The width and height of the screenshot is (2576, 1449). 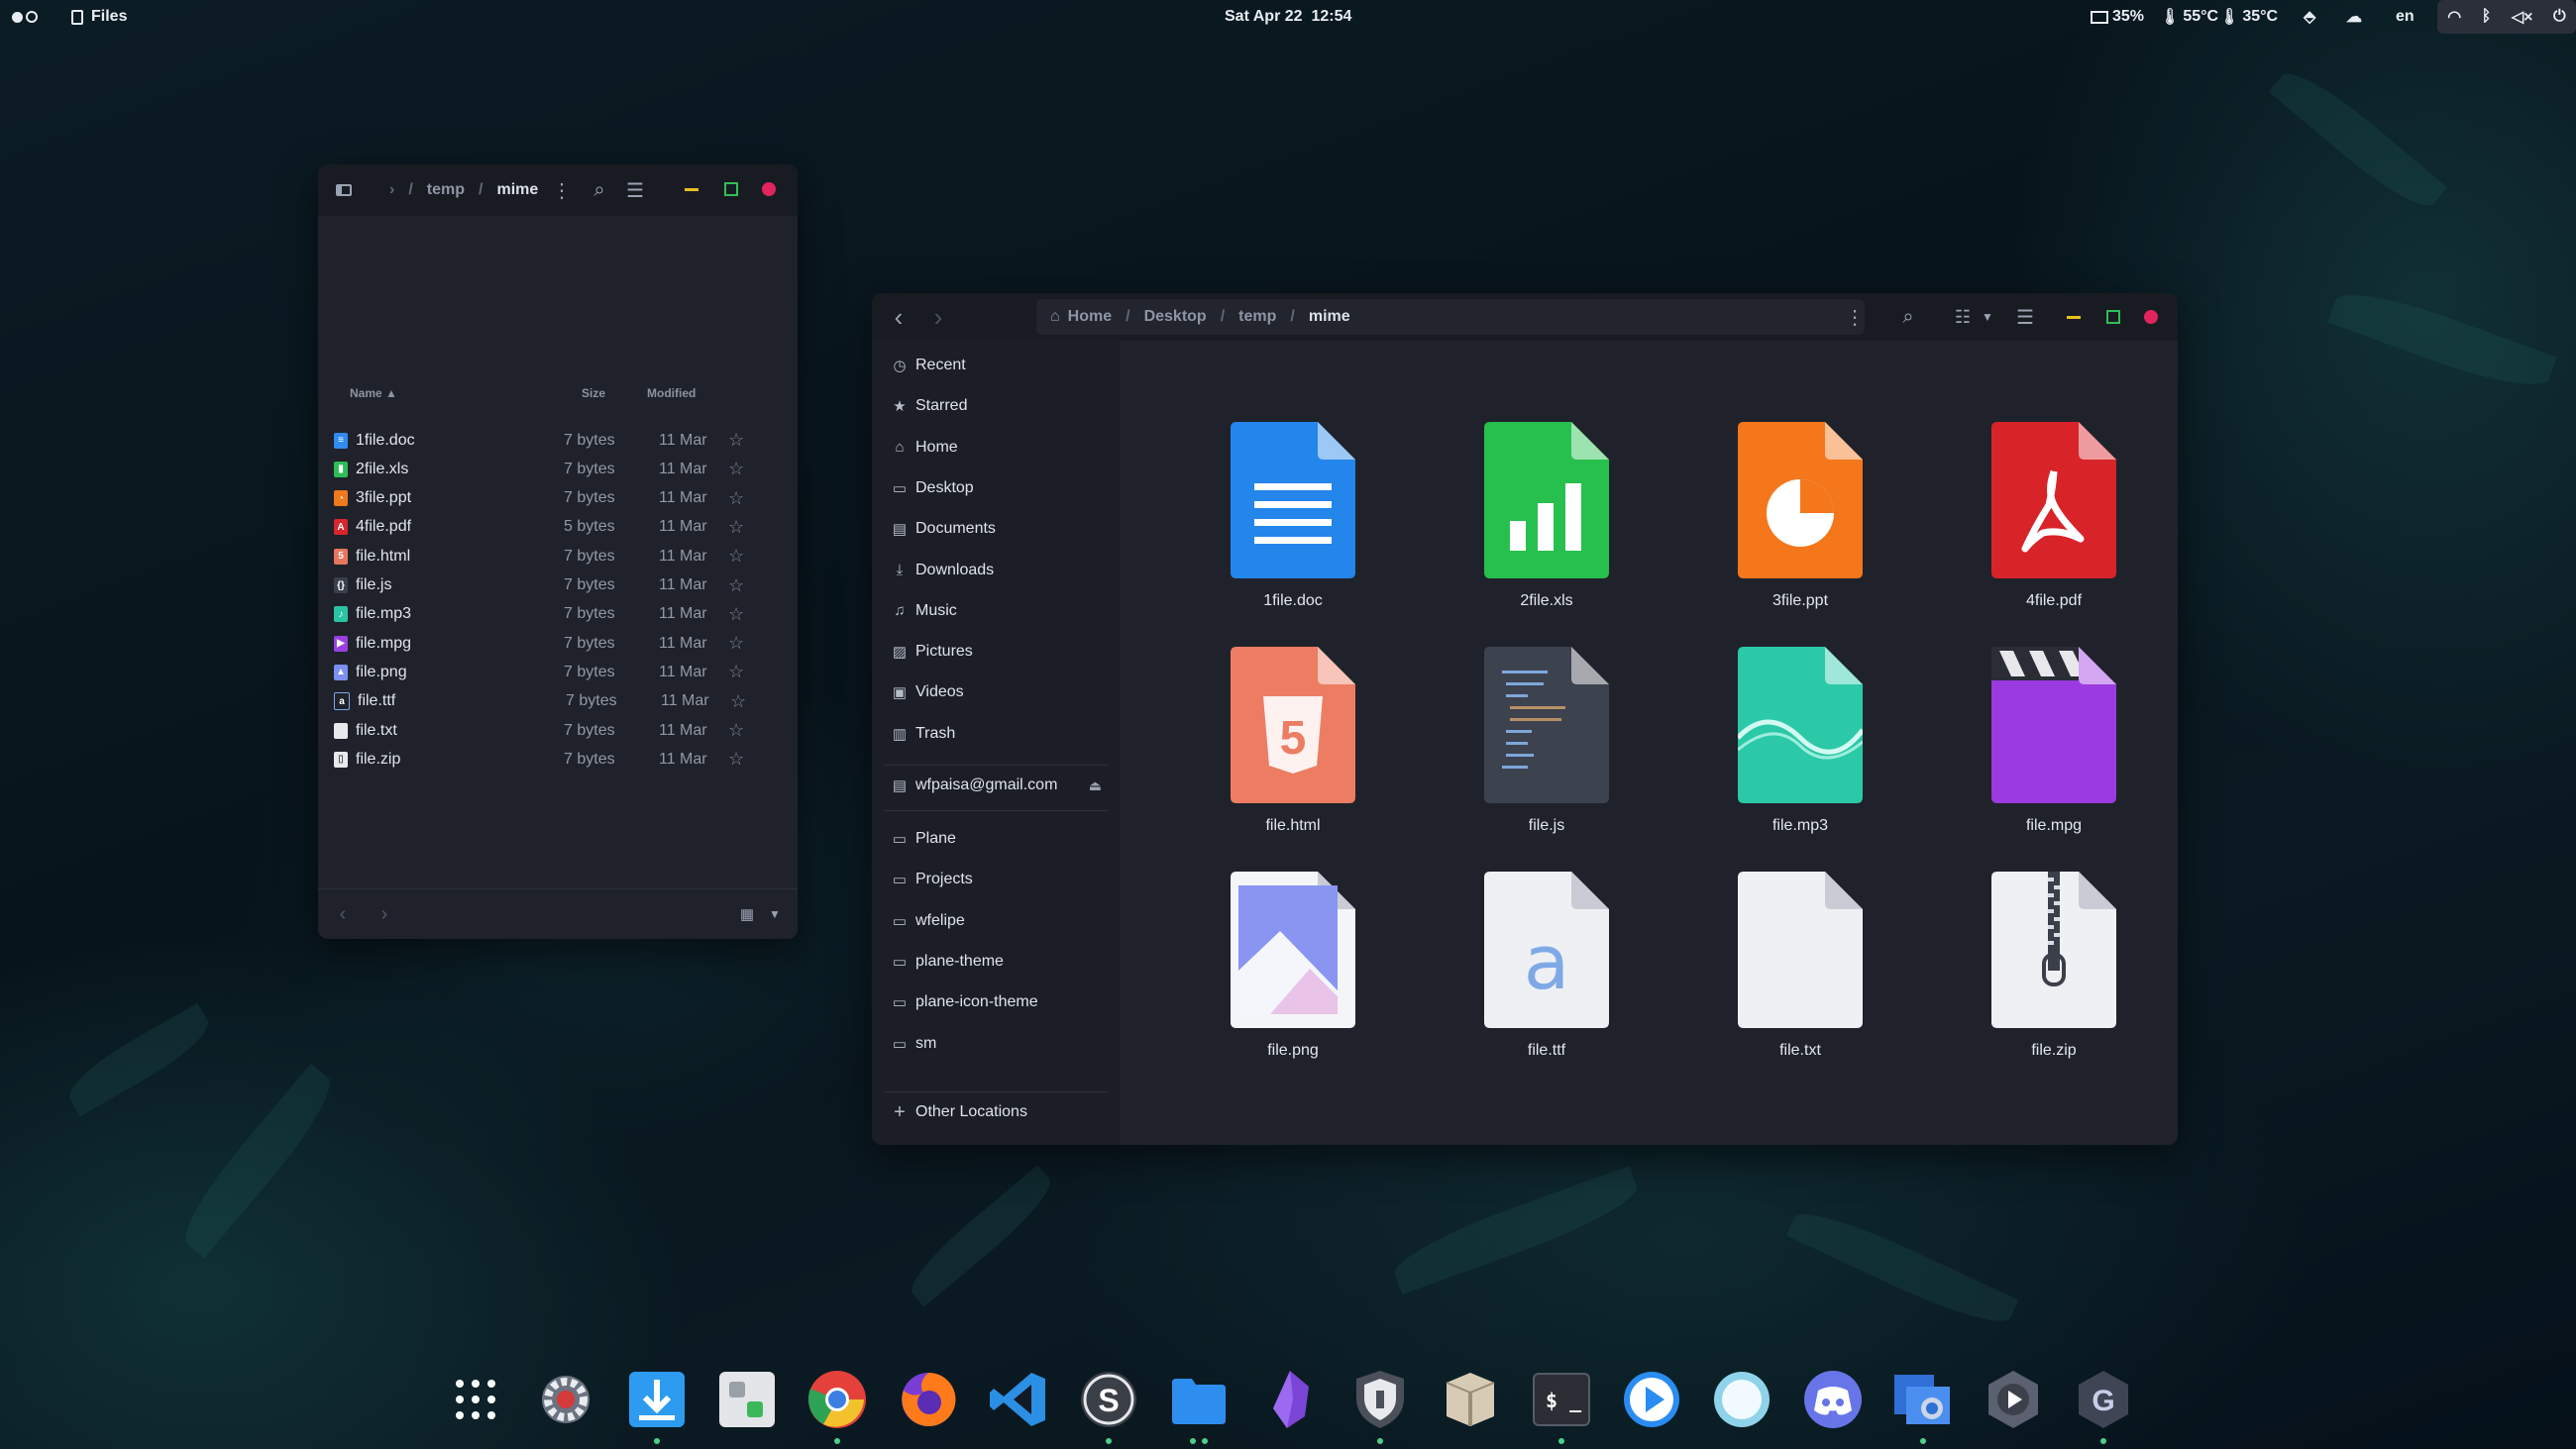 I want to click on files-icon, so click(x=1199, y=1399).